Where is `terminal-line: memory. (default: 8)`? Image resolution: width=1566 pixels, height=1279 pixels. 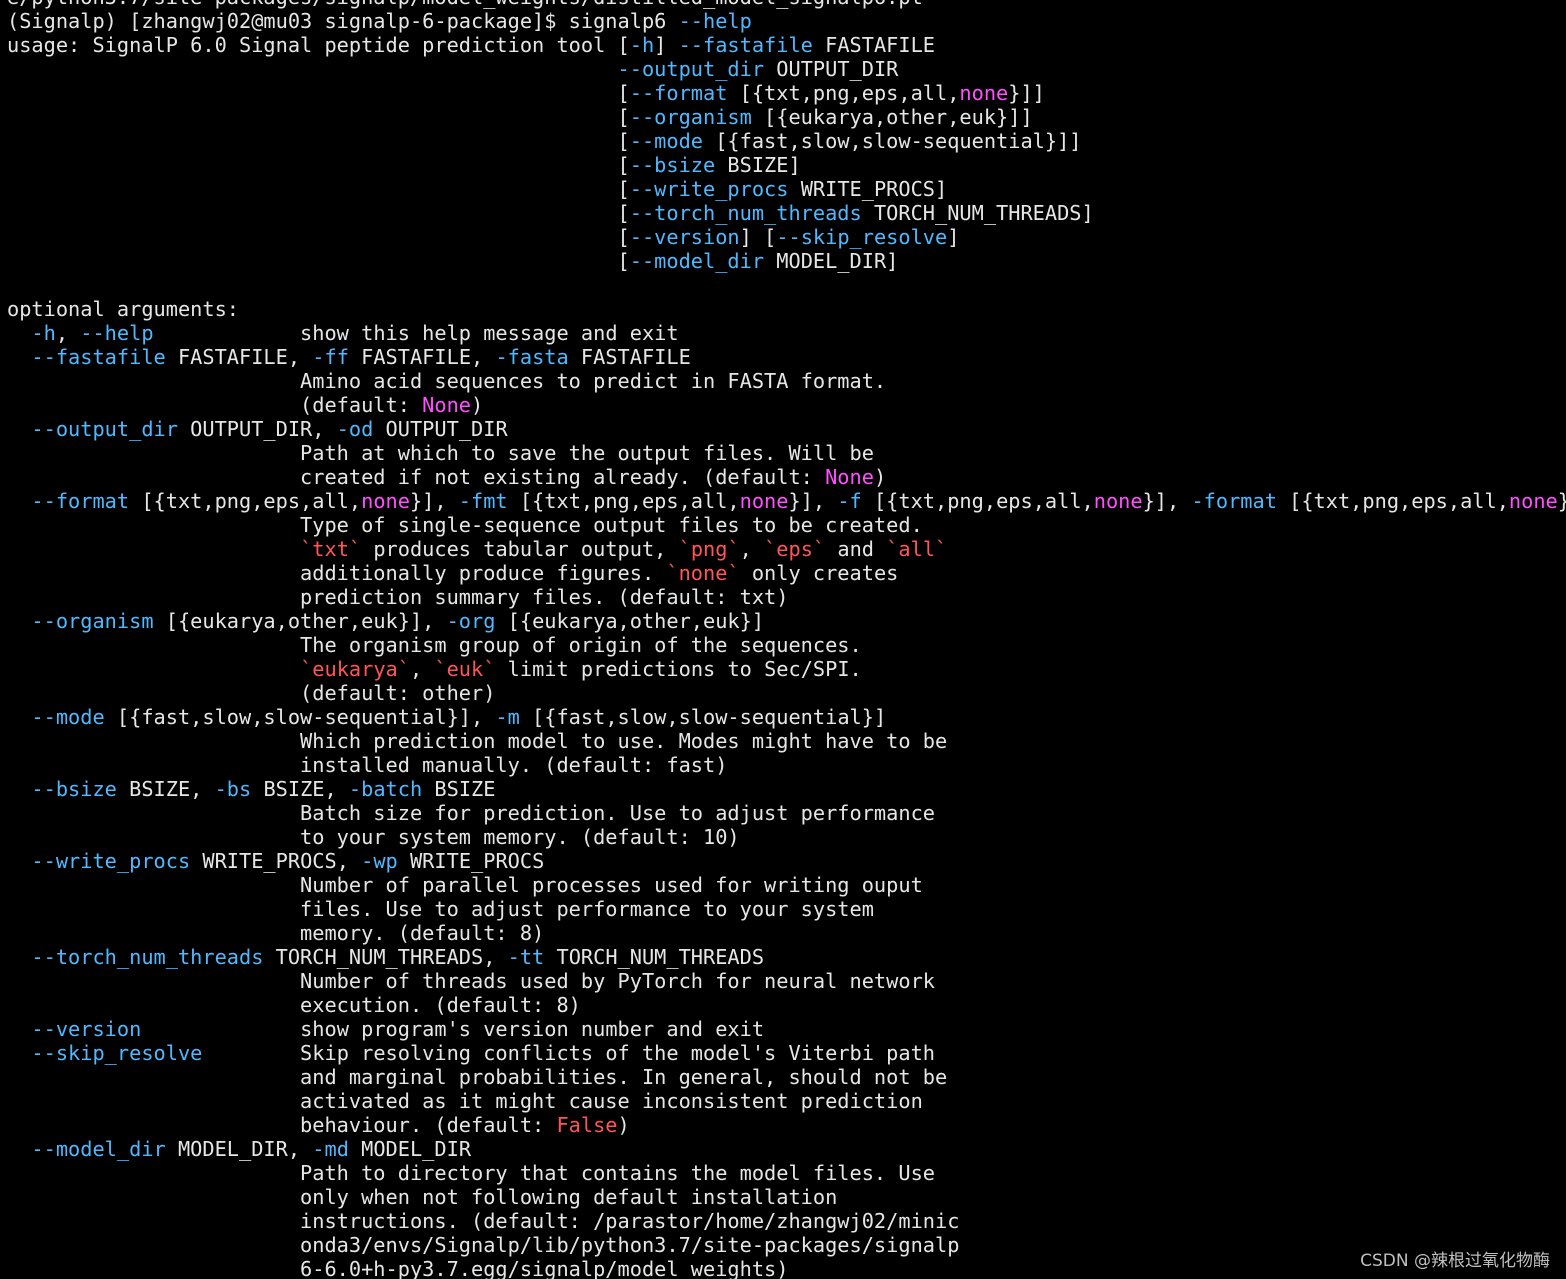
terminal-line: memory. (default: 8) is located at coordinates (786, 933).